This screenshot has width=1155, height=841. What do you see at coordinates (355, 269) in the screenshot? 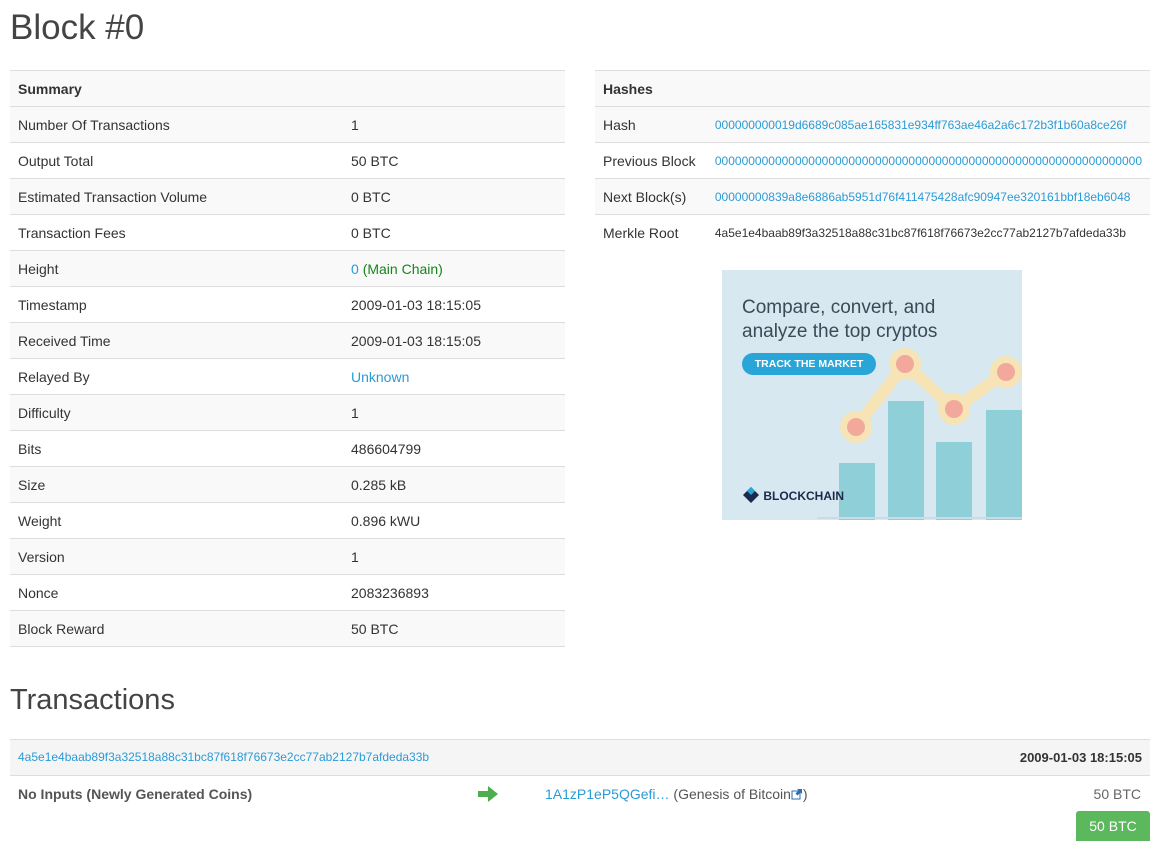
I see `height-link: 0` at bounding box center [355, 269].